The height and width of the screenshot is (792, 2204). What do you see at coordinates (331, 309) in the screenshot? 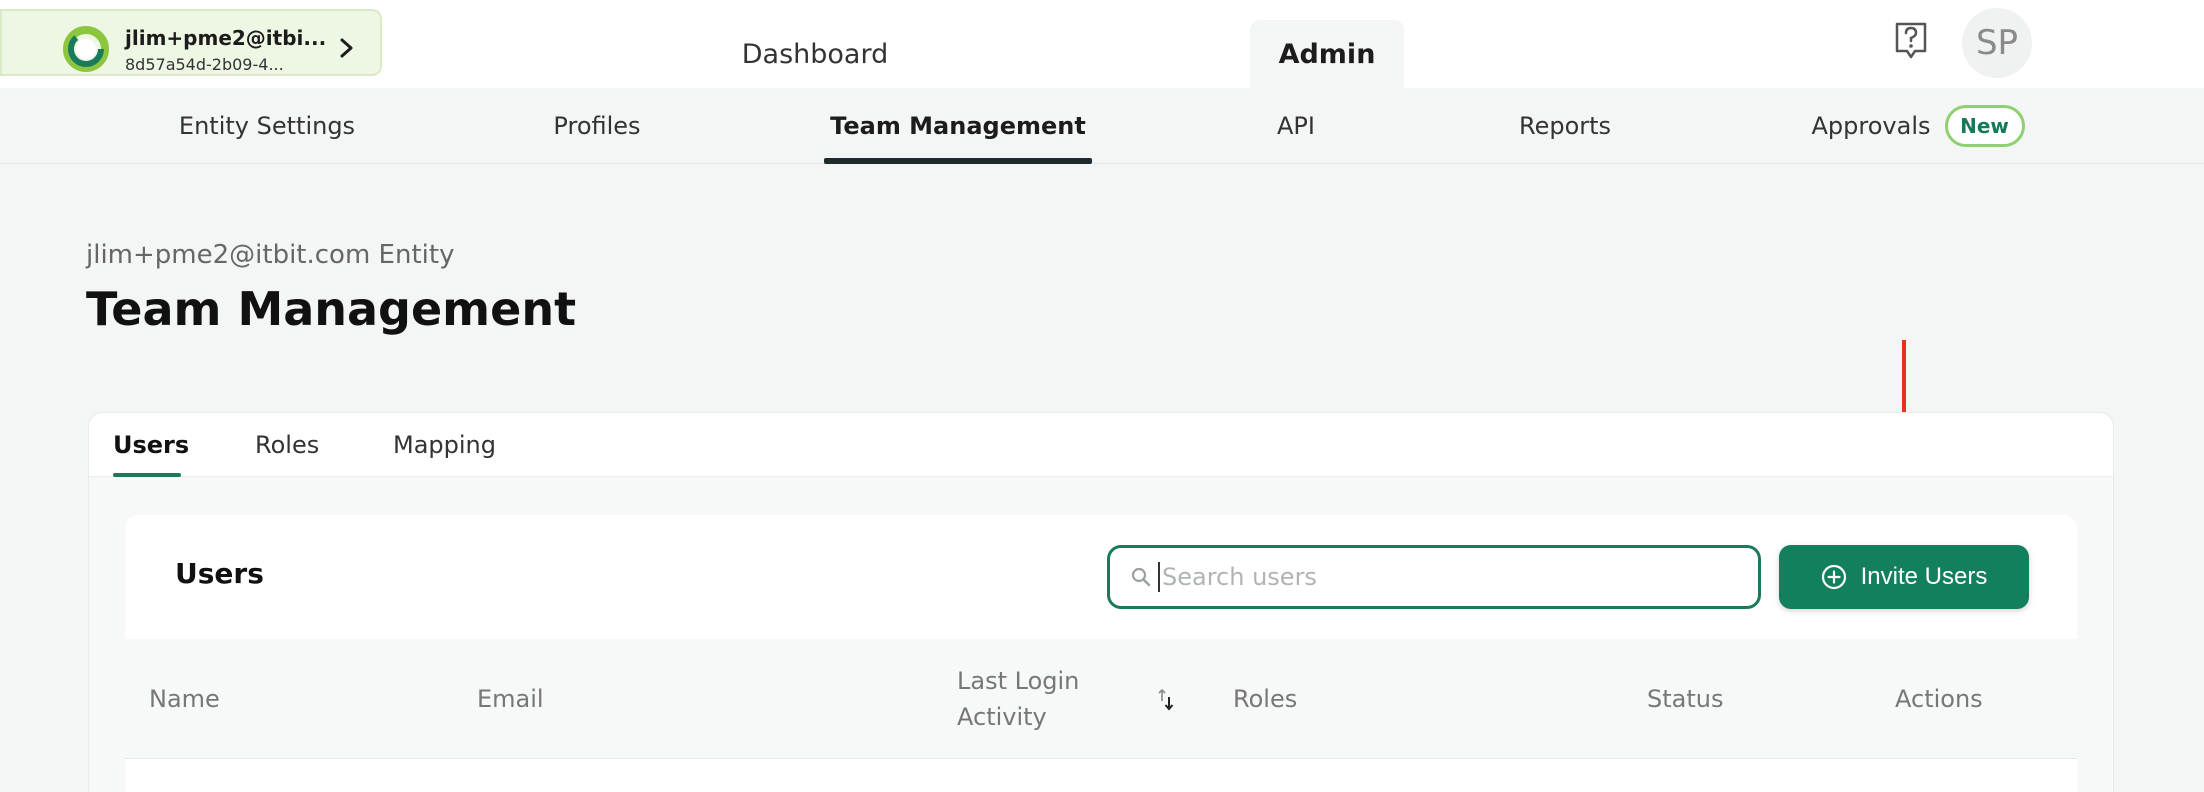
I see `page-title: Team Management` at bounding box center [331, 309].